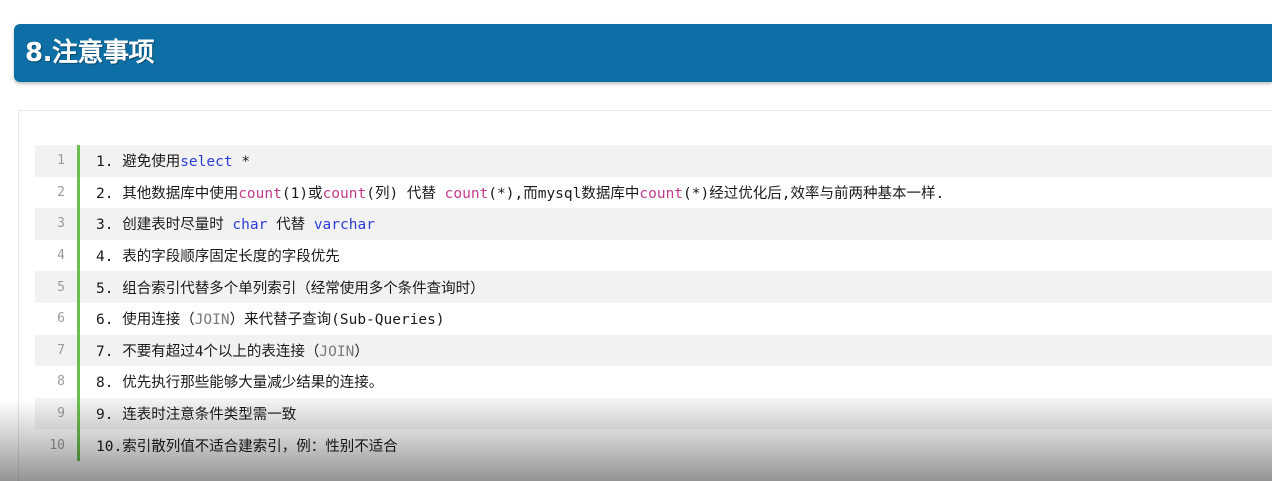 This screenshot has height=481, width=1272. I want to click on line-number: 3, so click(61, 224).